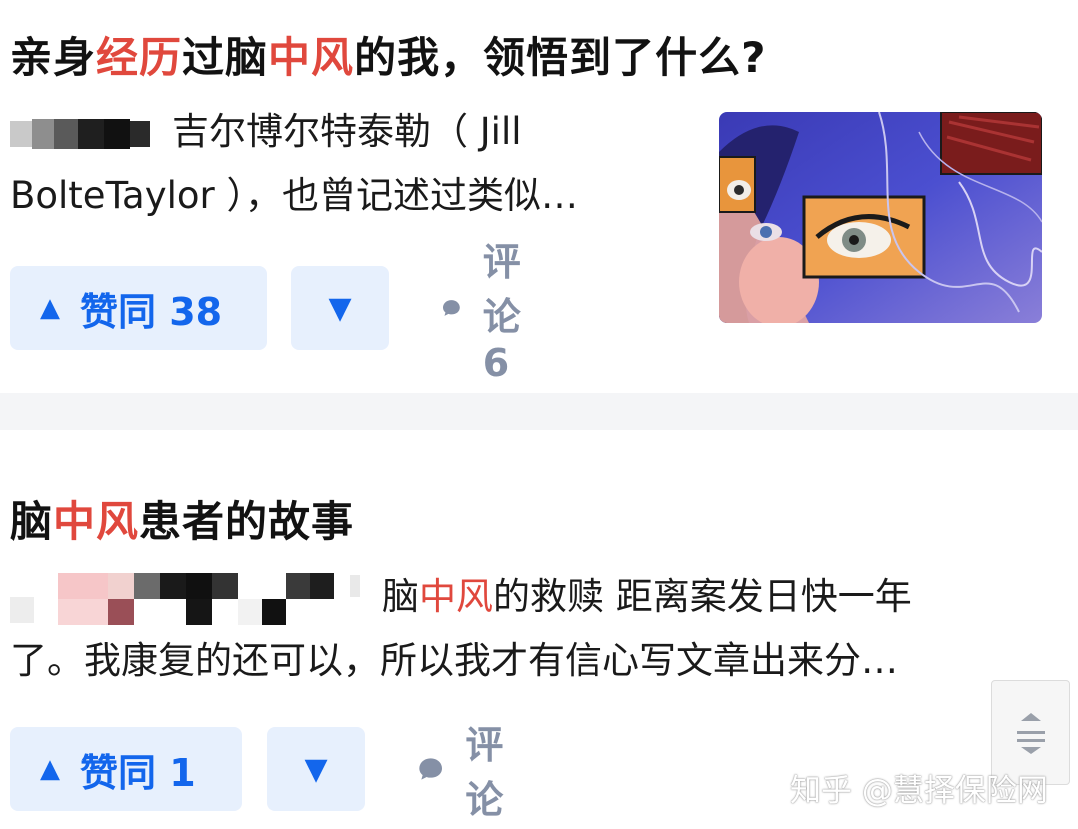 This screenshot has height=829, width=1078. Describe the element at coordinates (1030, 733) in the screenshot. I see `scroll-top-icon` at that location.